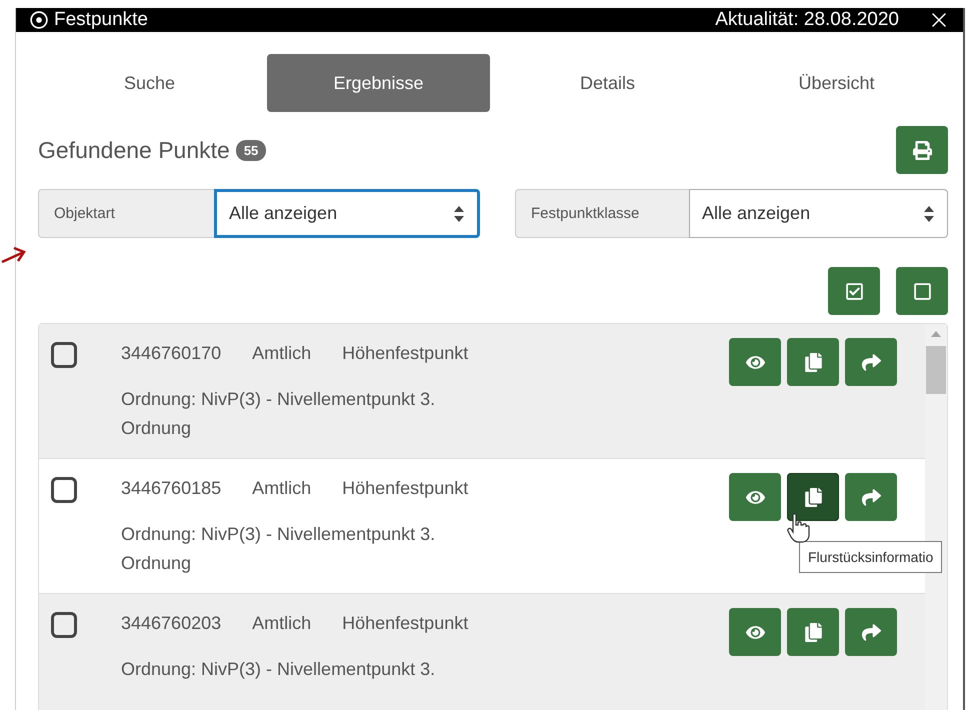 This screenshot has height=710, width=977. Describe the element at coordinates (149, 83) in the screenshot. I see `tab: Suche` at that location.